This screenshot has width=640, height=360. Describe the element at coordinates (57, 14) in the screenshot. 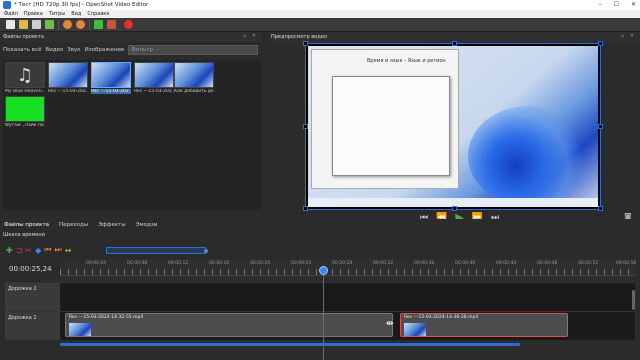

I see `menu-titles: Титры` at that location.